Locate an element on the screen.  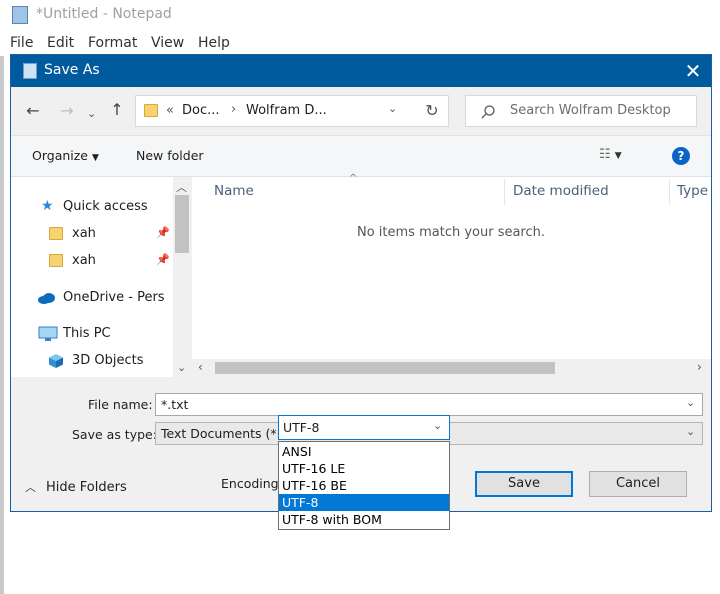
nav-quick-access-label: Quick access is located at coordinates (105, 206).